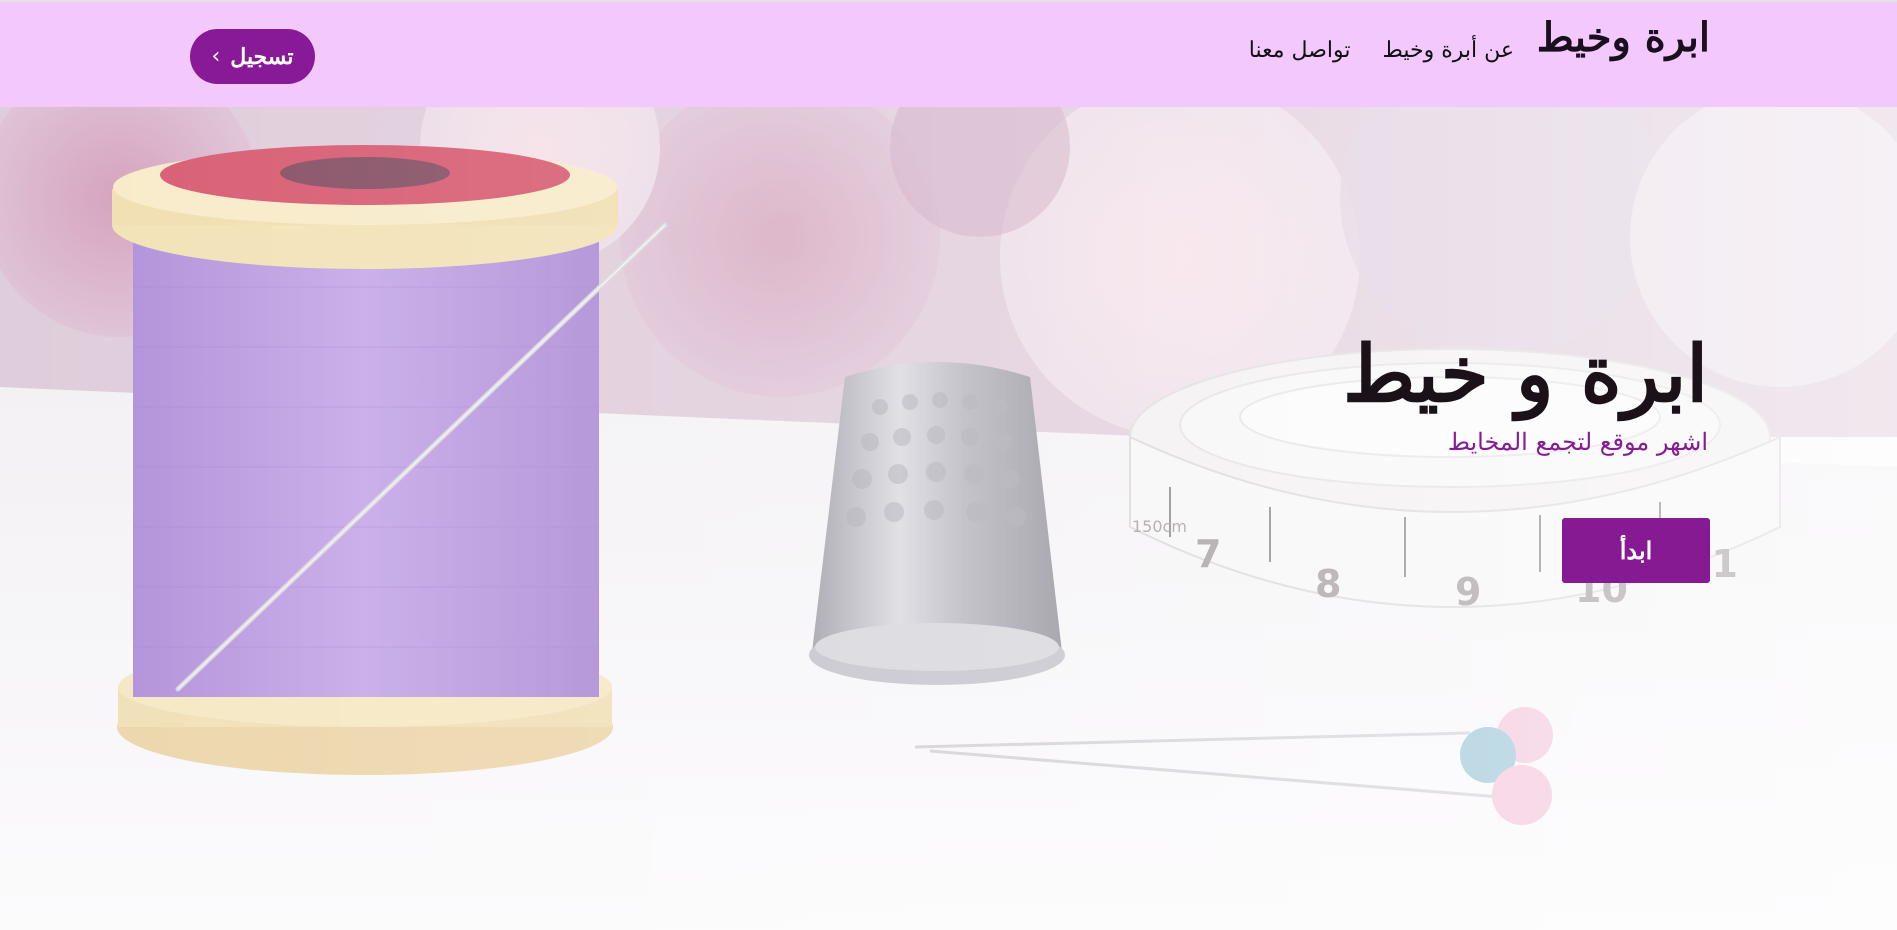  I want to click on start-button: ابدأ, so click(1636, 550).